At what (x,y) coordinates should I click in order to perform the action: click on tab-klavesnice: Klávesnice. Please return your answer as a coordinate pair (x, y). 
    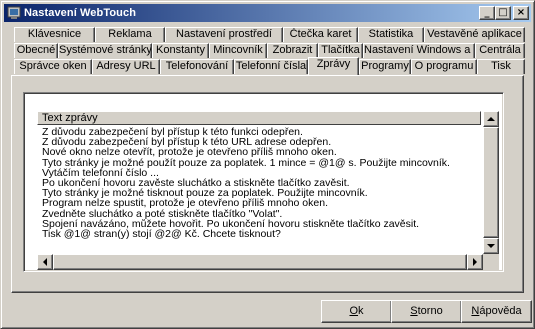
    Looking at the image, I should click on (54, 34).